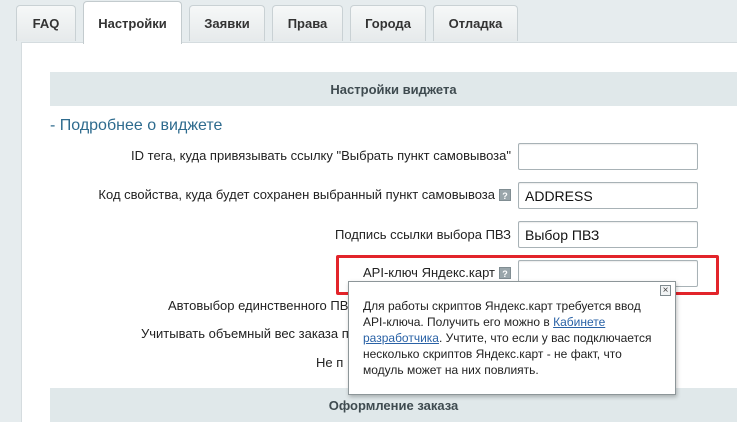 The width and height of the screenshot is (737, 422). I want to click on field-label-link-caption: Подпись ссылки выбора ПВЗ, so click(423, 234).